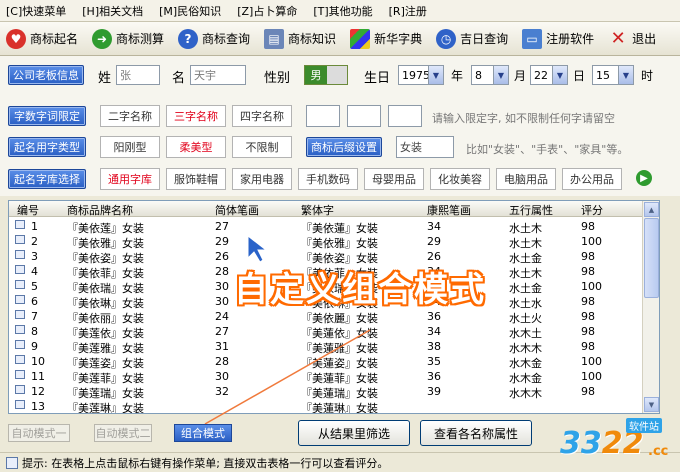 This screenshot has height=472, width=680. Describe the element at coordinates (34, 316) in the screenshot. I see `table-cell: 7` at that location.